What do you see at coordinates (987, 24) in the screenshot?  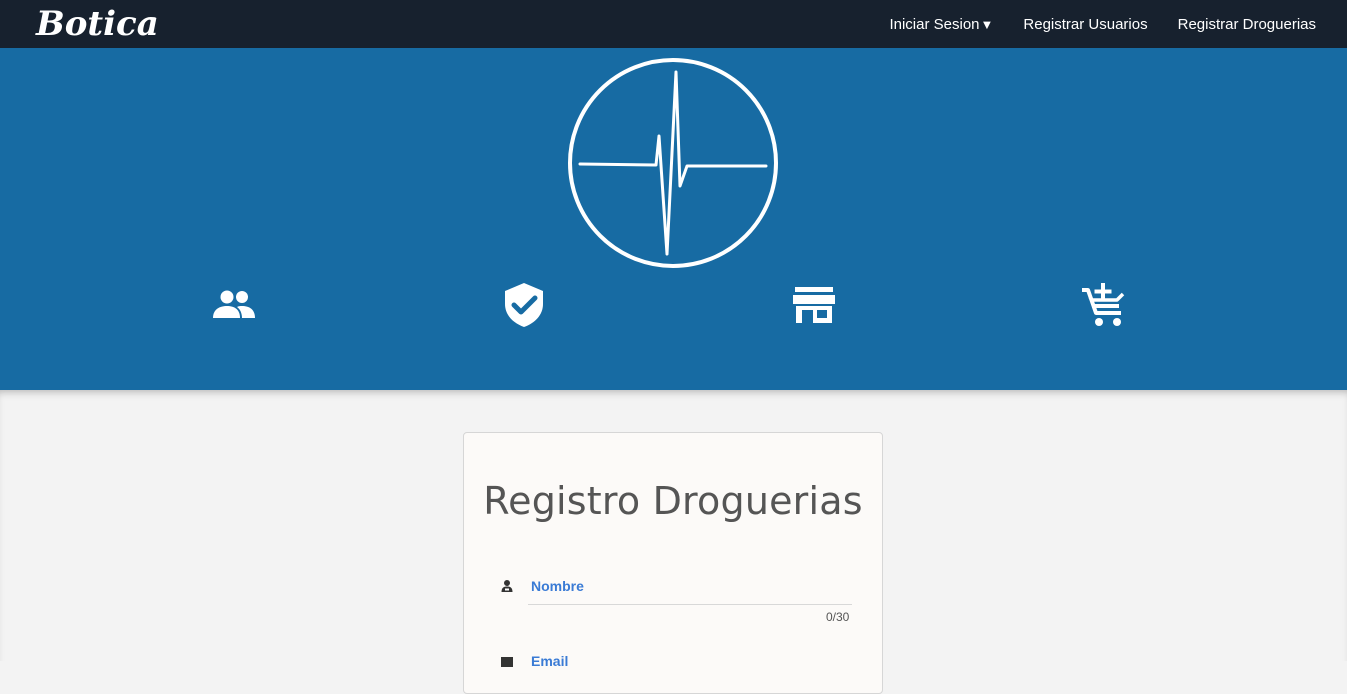 I see `caret-down-icon: ▼` at bounding box center [987, 24].